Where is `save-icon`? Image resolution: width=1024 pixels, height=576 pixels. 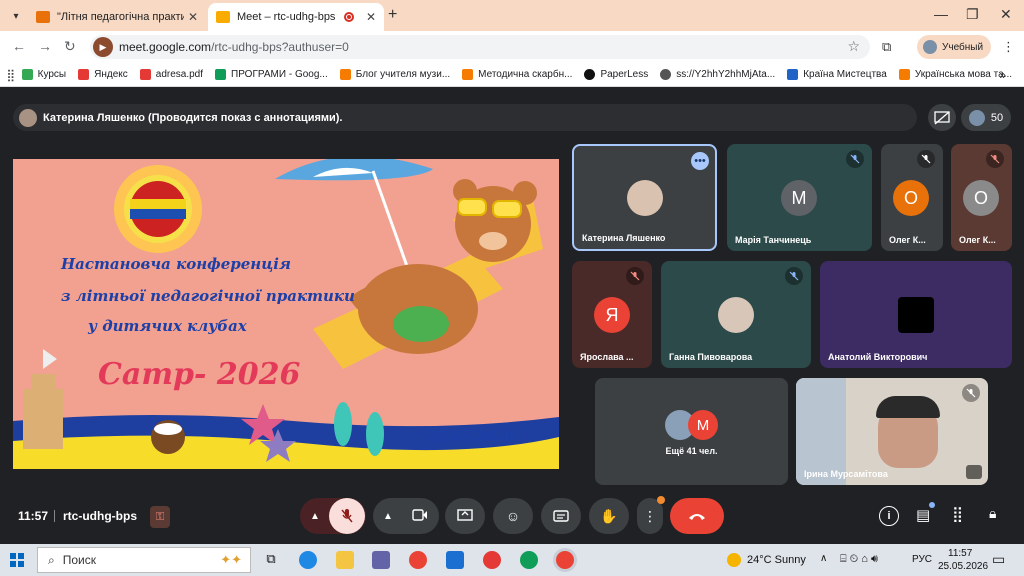
save-icon is located at coordinates (455, 560).